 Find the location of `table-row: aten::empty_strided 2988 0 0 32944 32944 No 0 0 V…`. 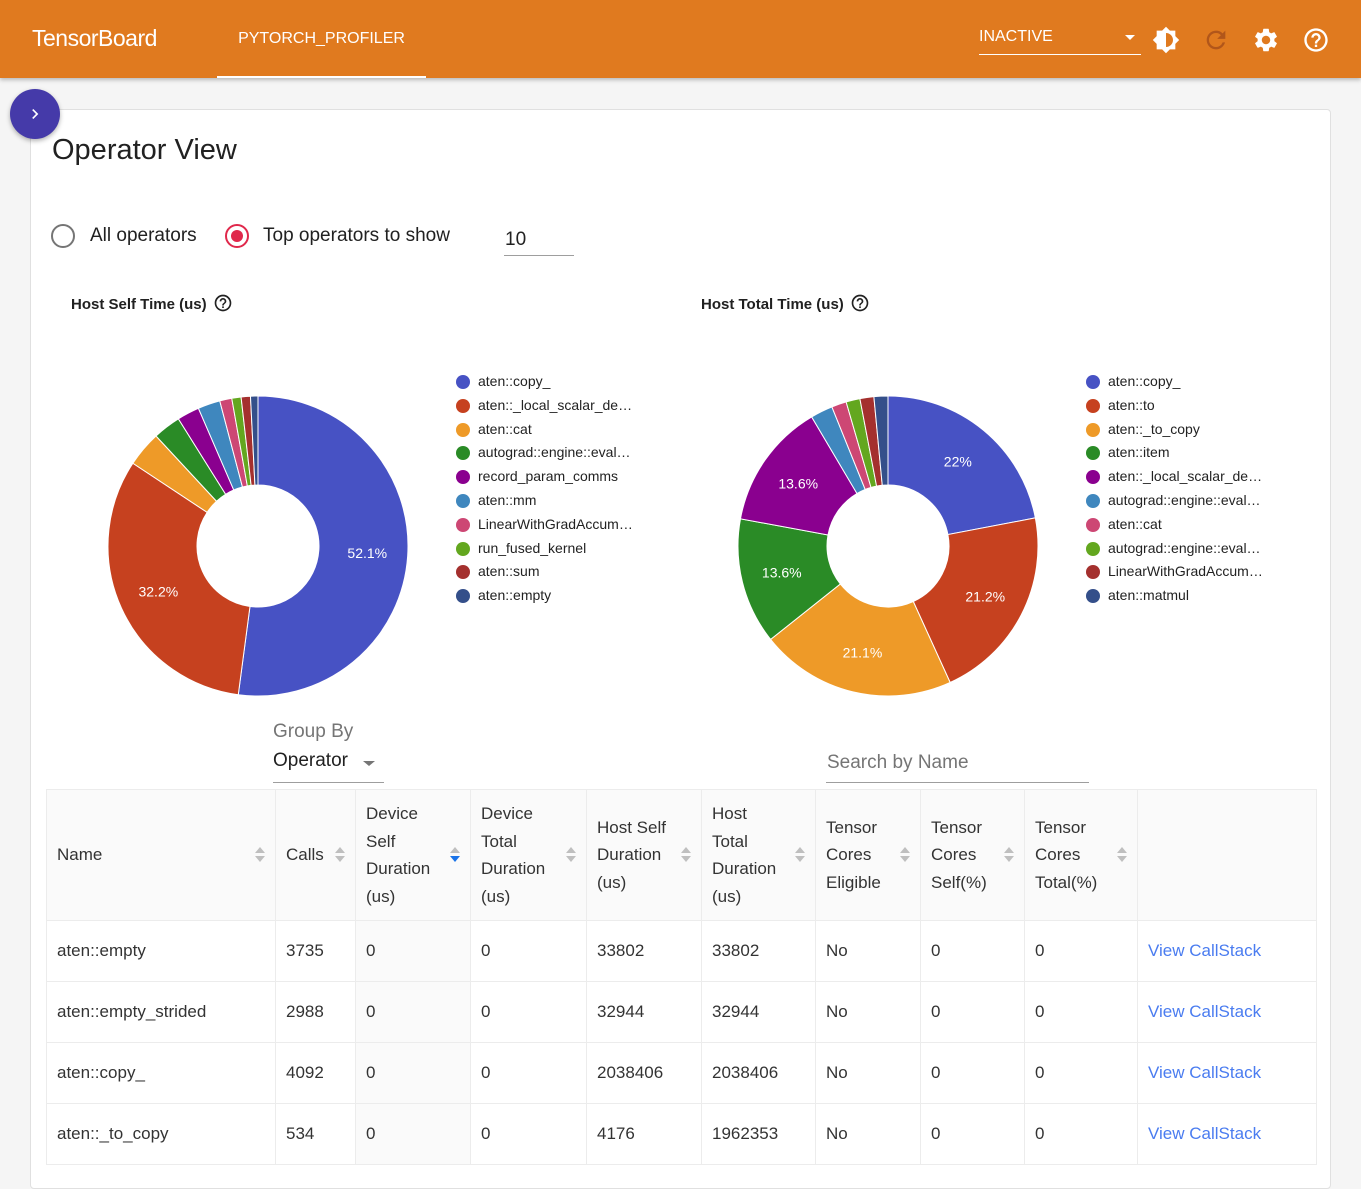

table-row: aten::empty_strided 2988 0 0 32944 32944 No 0 0 V… is located at coordinates (681, 1012).